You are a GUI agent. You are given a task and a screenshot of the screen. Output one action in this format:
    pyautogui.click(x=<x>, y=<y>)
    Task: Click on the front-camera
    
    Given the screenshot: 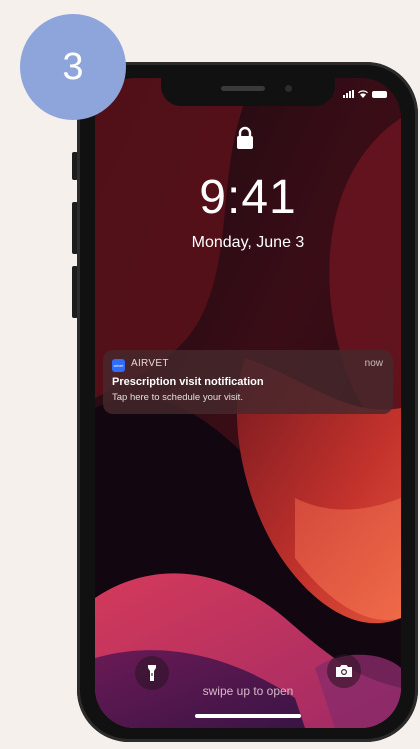 What is the action you would take?
    pyautogui.click(x=288, y=88)
    